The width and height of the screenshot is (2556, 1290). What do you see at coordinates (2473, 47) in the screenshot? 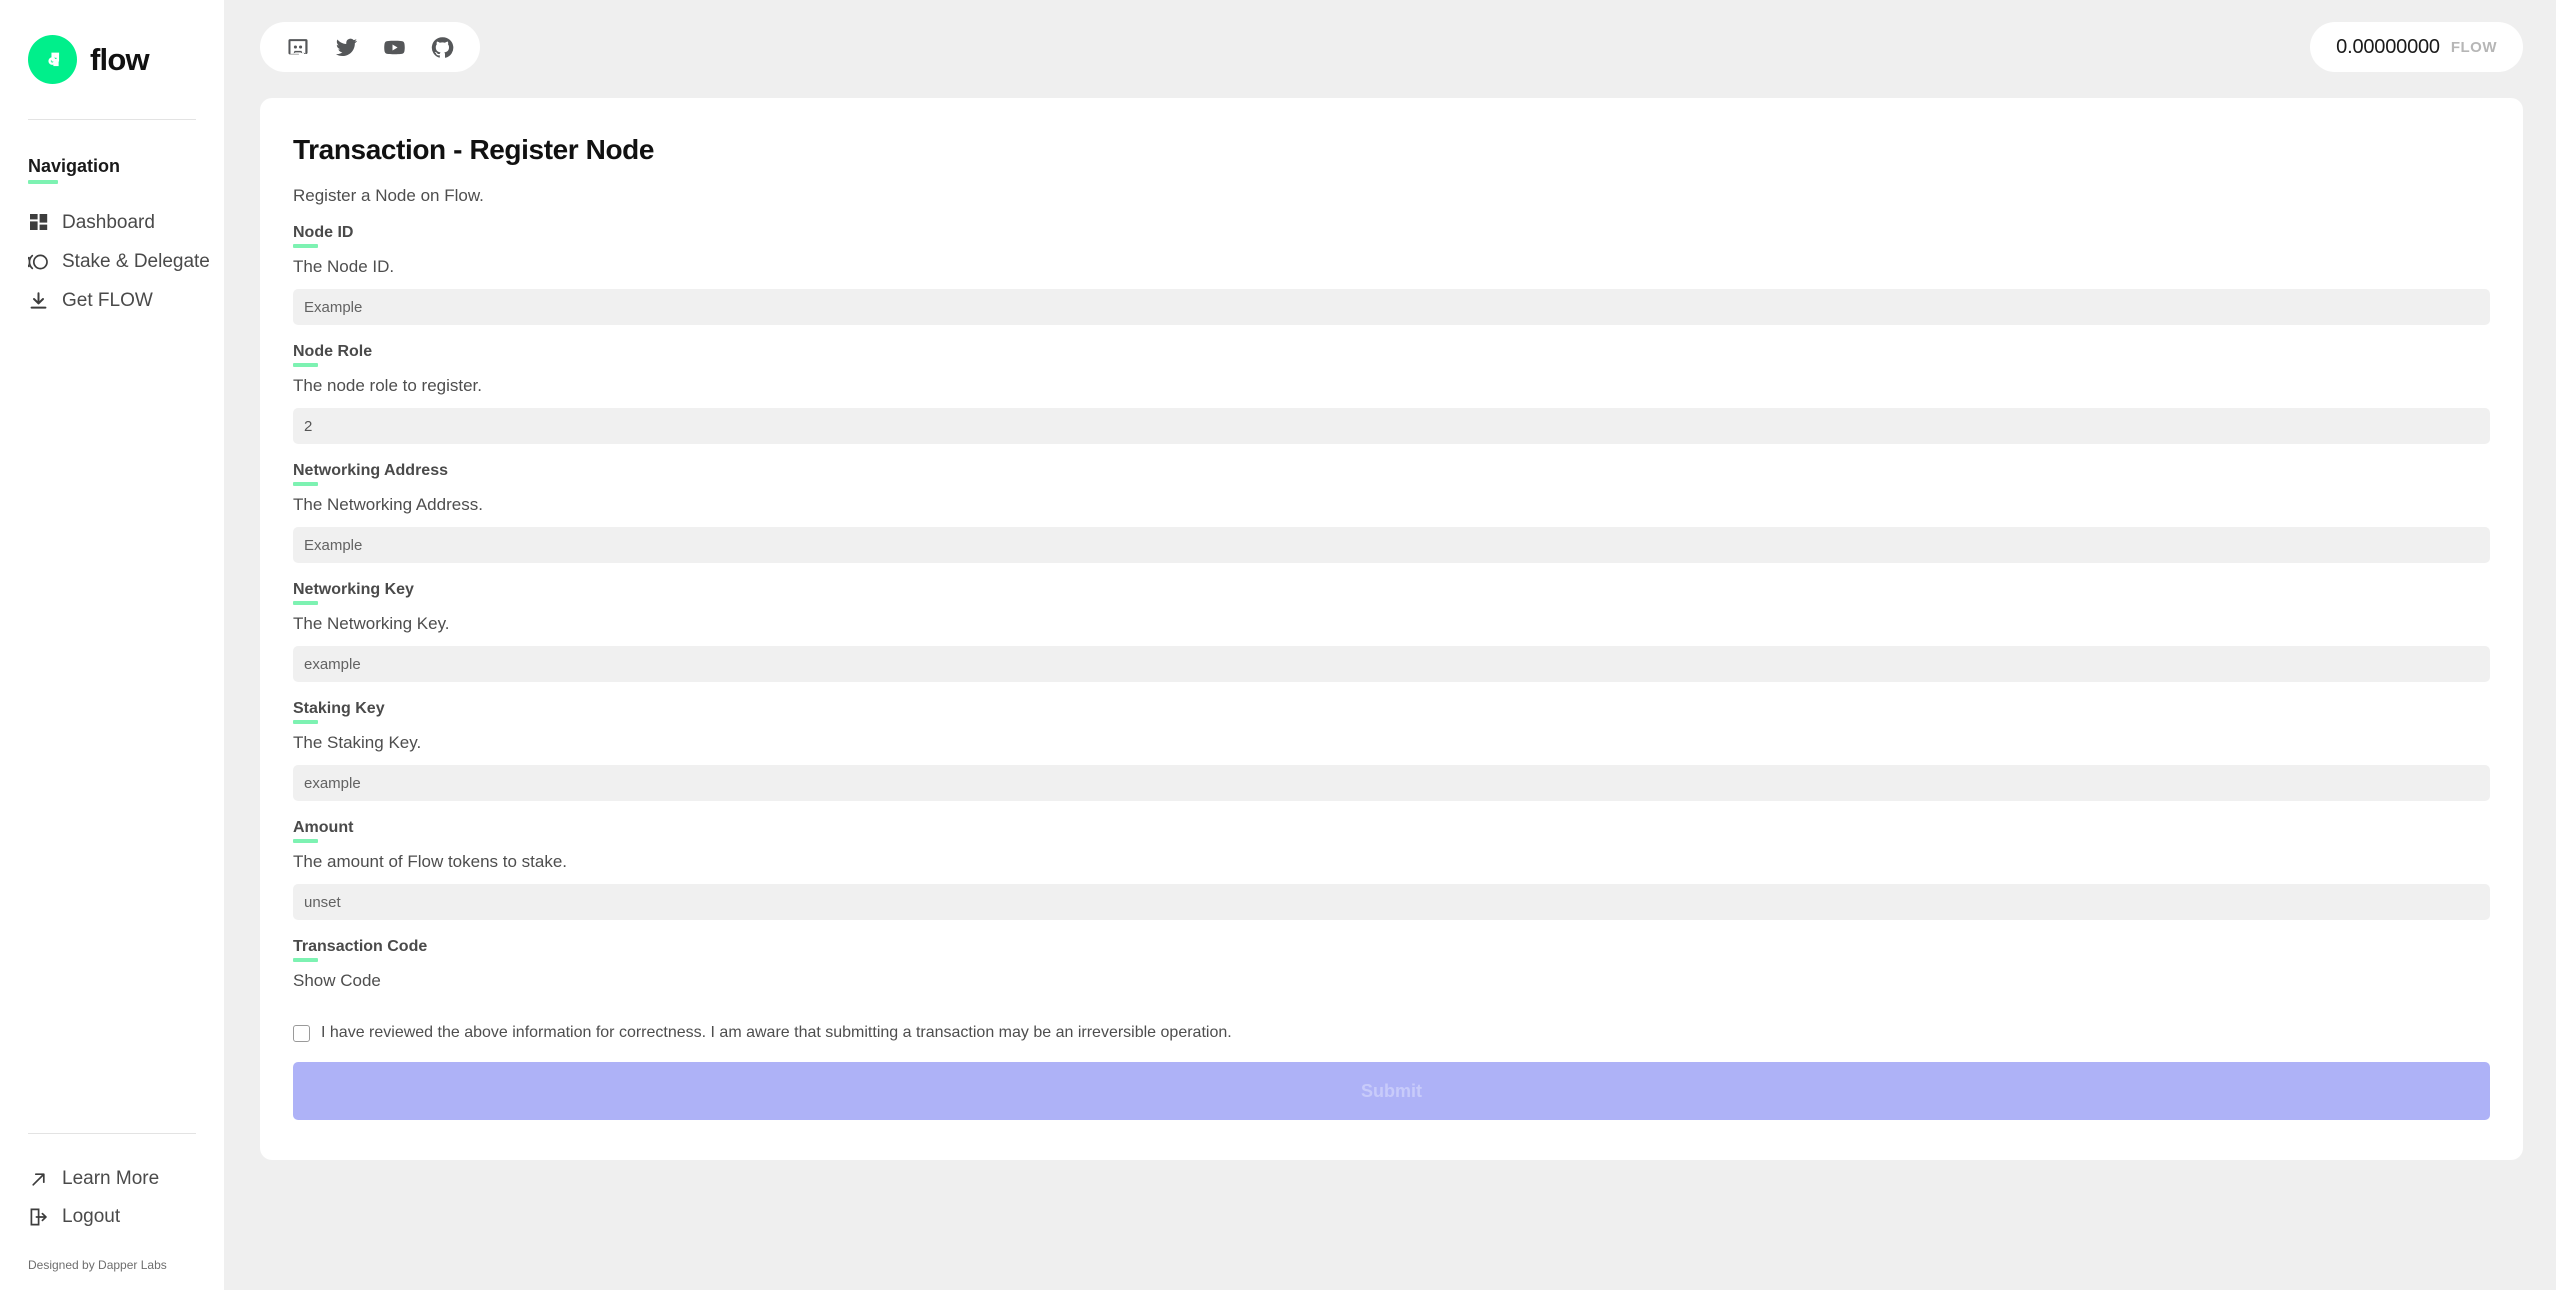
I see `balance-unit: FLOW` at bounding box center [2473, 47].